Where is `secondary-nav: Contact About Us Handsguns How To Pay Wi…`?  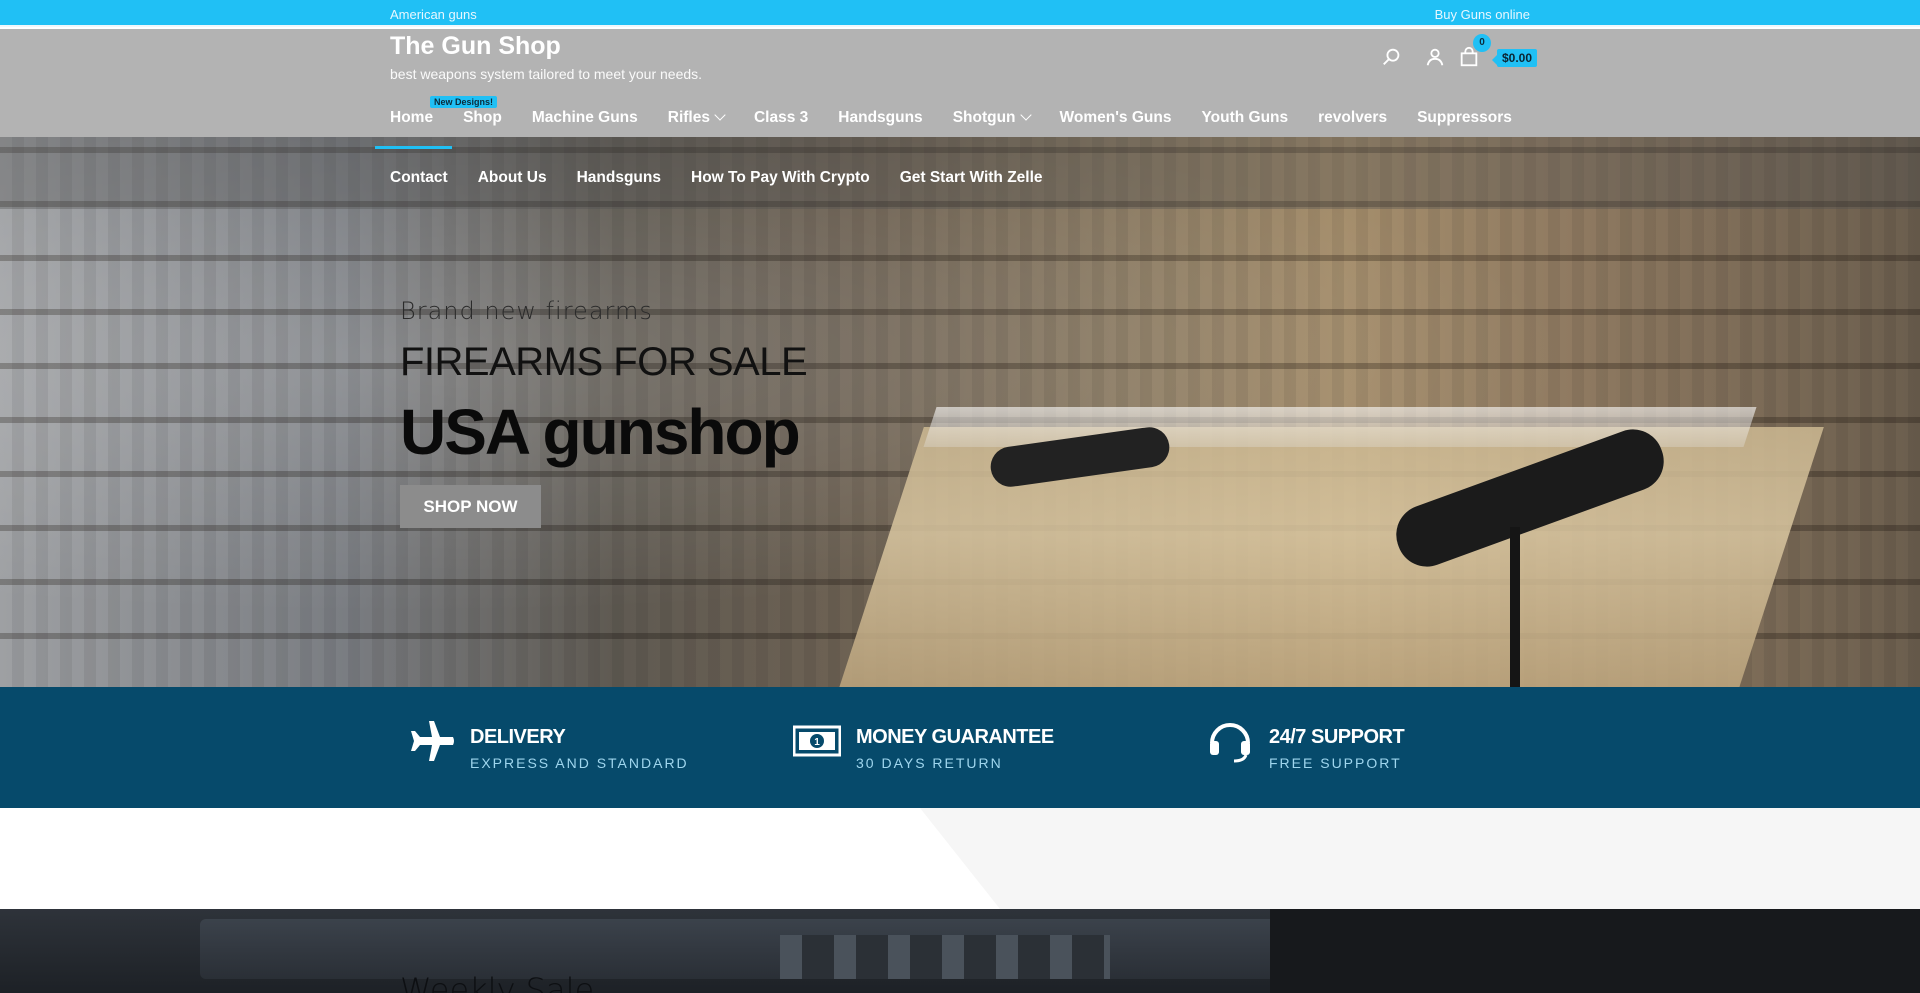
secondary-nav: Contact About Us Handsguns How To Pay Wi… is located at coordinates (731, 178).